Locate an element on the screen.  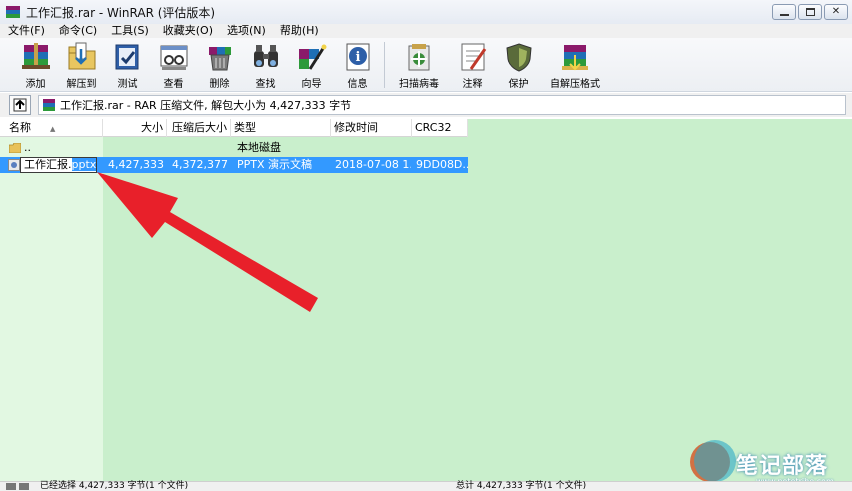
comment-label: 注释 is located at coordinates (472, 84).